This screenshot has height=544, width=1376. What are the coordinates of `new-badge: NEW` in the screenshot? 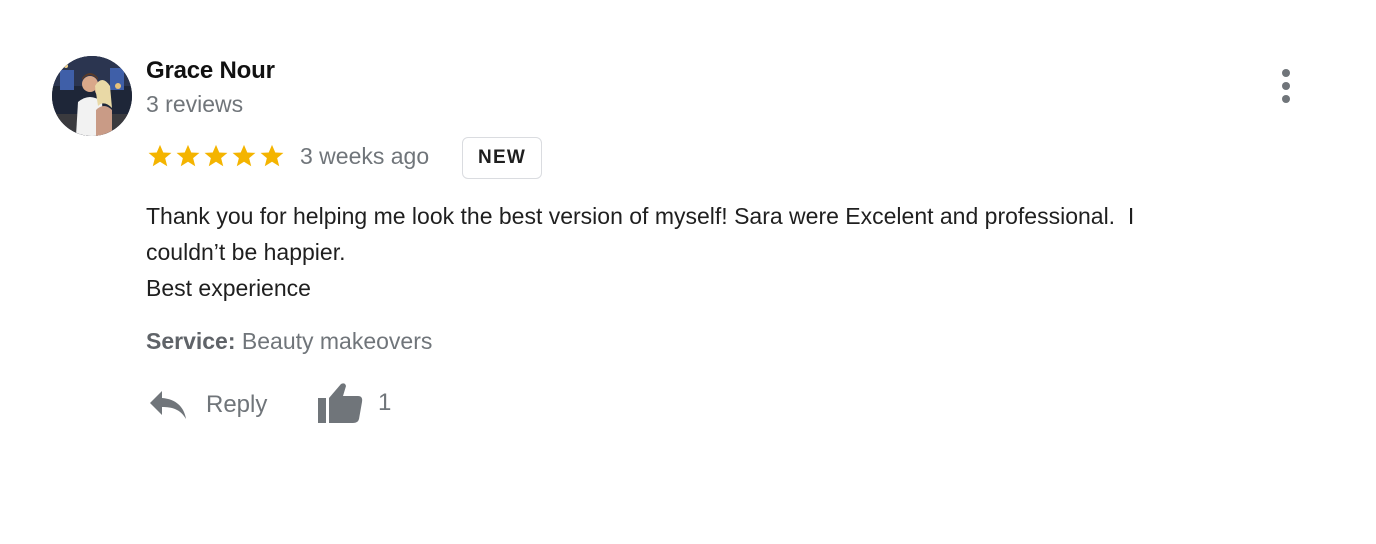 It's located at (502, 158).